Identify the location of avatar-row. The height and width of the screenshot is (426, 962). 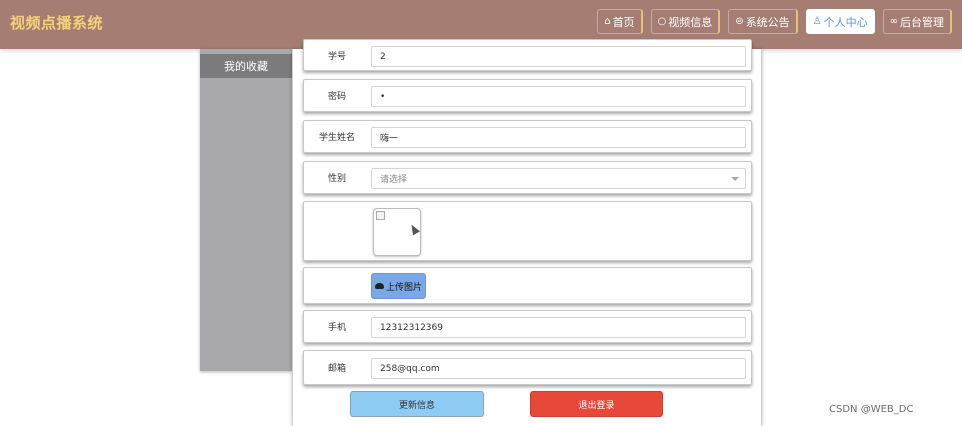
(527, 231).